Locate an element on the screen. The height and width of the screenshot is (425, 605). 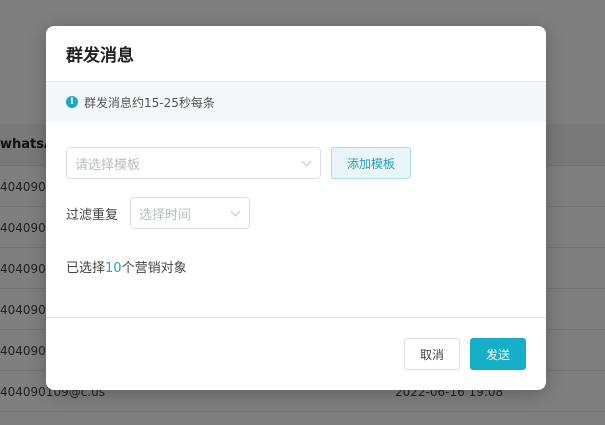
dialog-title: 群发消息 is located at coordinates (100, 56).